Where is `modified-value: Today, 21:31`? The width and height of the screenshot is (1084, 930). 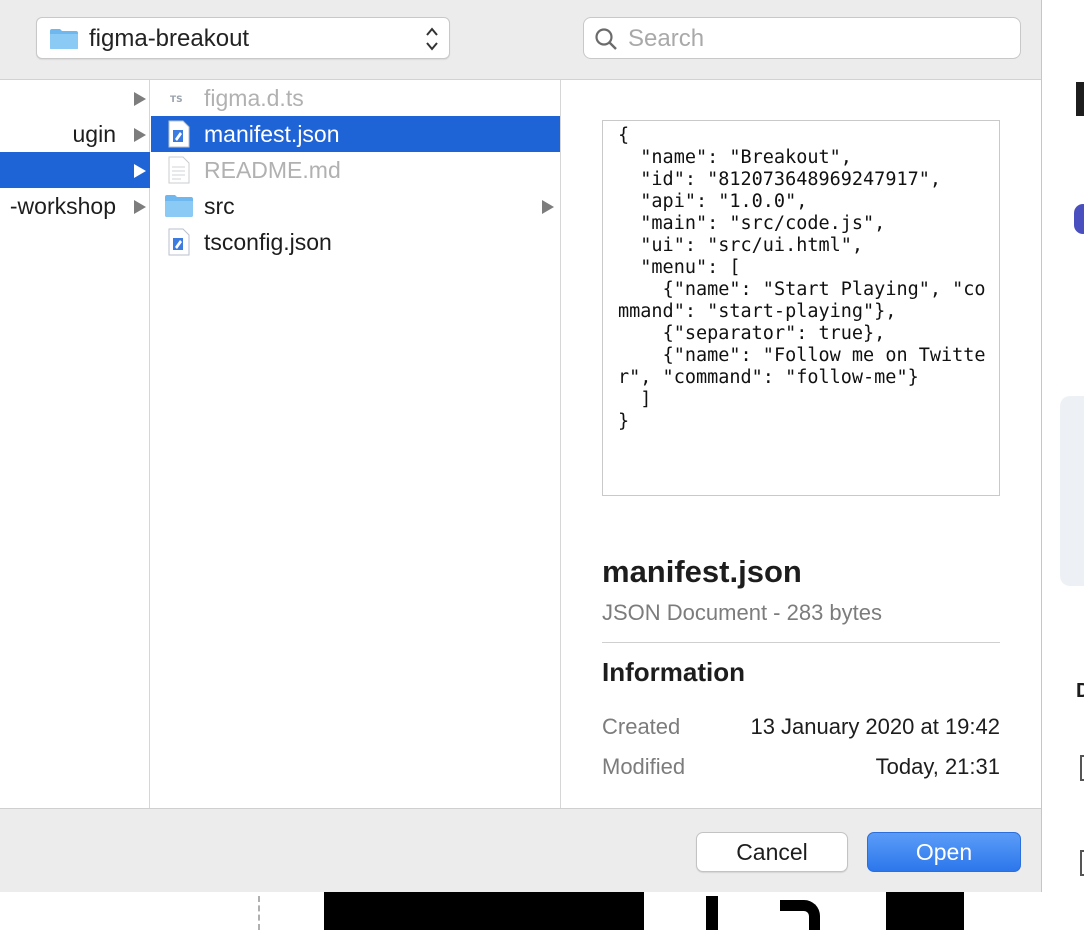 modified-value: Today, 21:31 is located at coordinates (937, 766).